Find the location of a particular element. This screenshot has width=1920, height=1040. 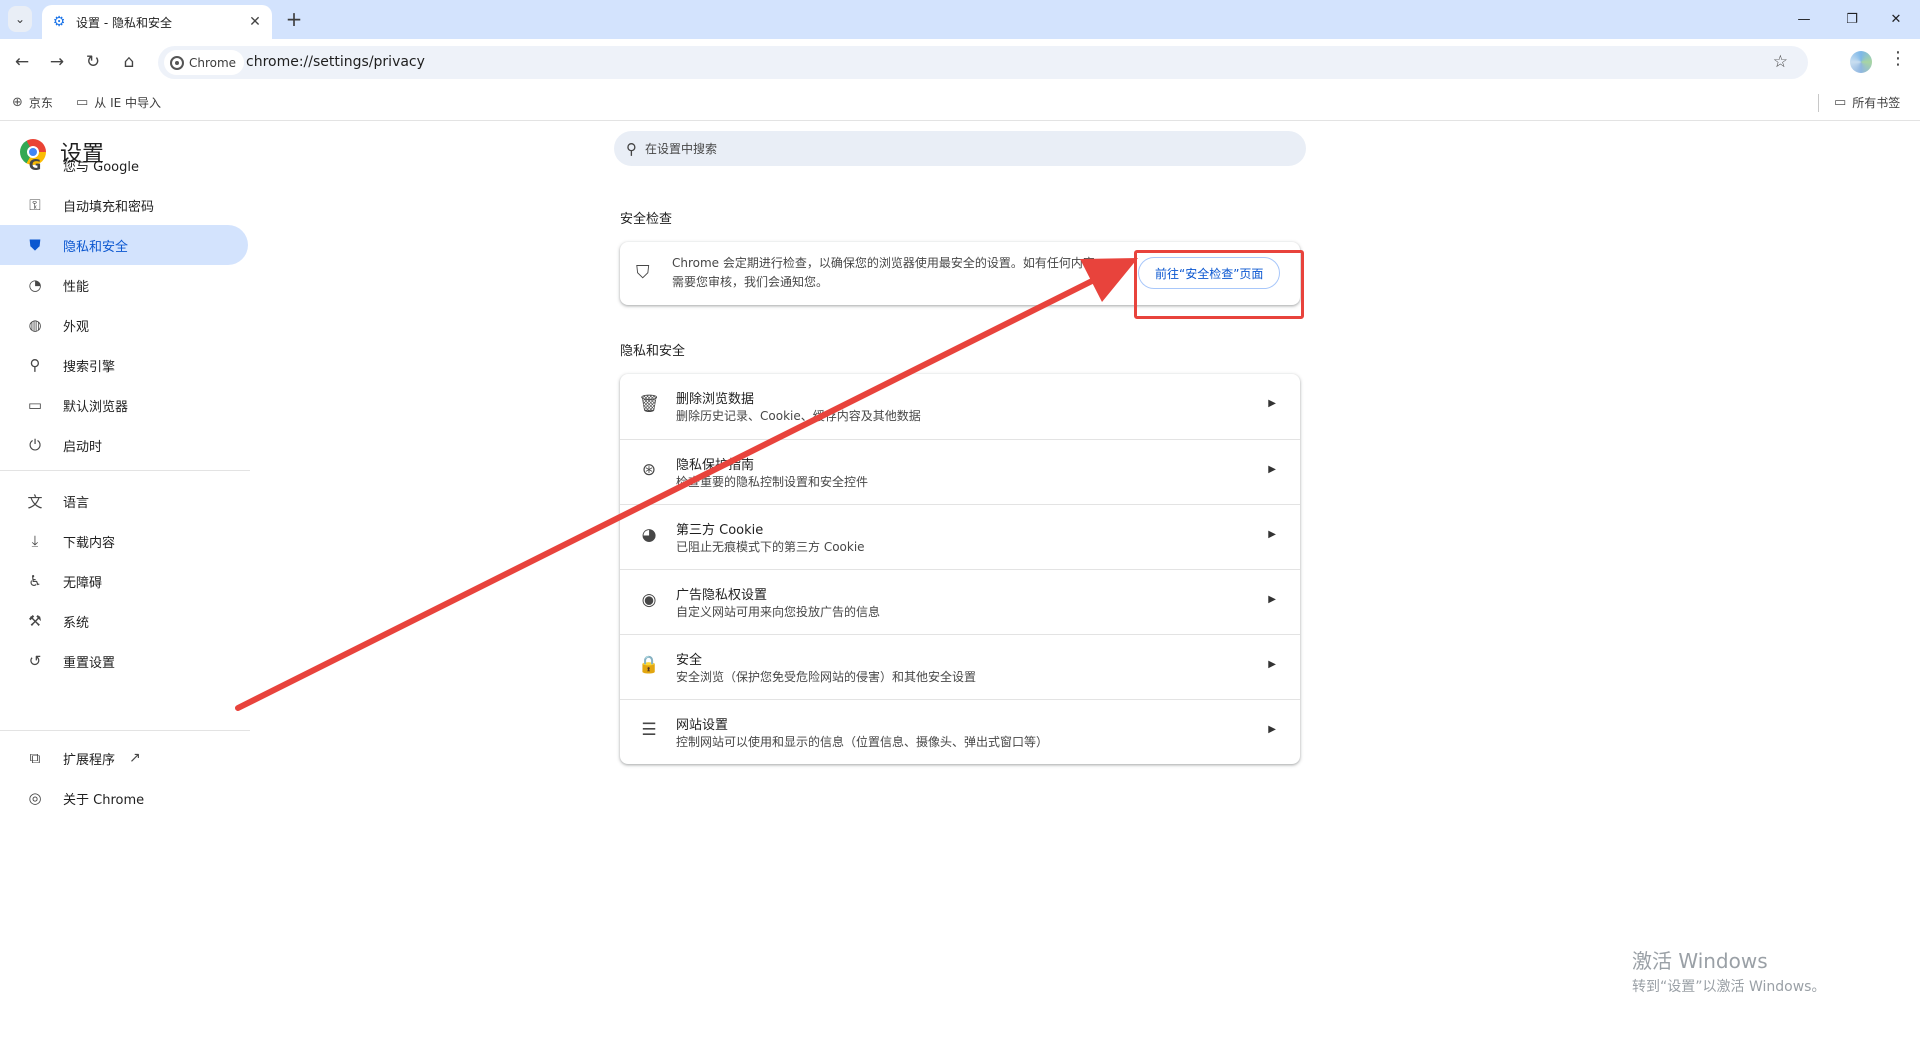

power-icon: ⏻ is located at coordinates (35, 445).